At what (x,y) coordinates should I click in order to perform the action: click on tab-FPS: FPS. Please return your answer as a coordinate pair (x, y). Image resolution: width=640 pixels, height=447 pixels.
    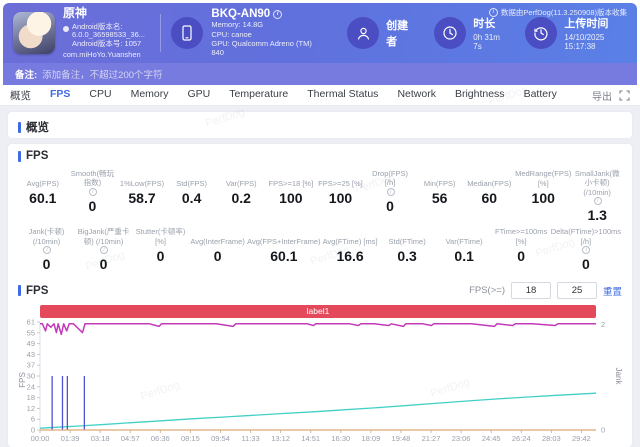
    Looking at the image, I should click on (60, 95).